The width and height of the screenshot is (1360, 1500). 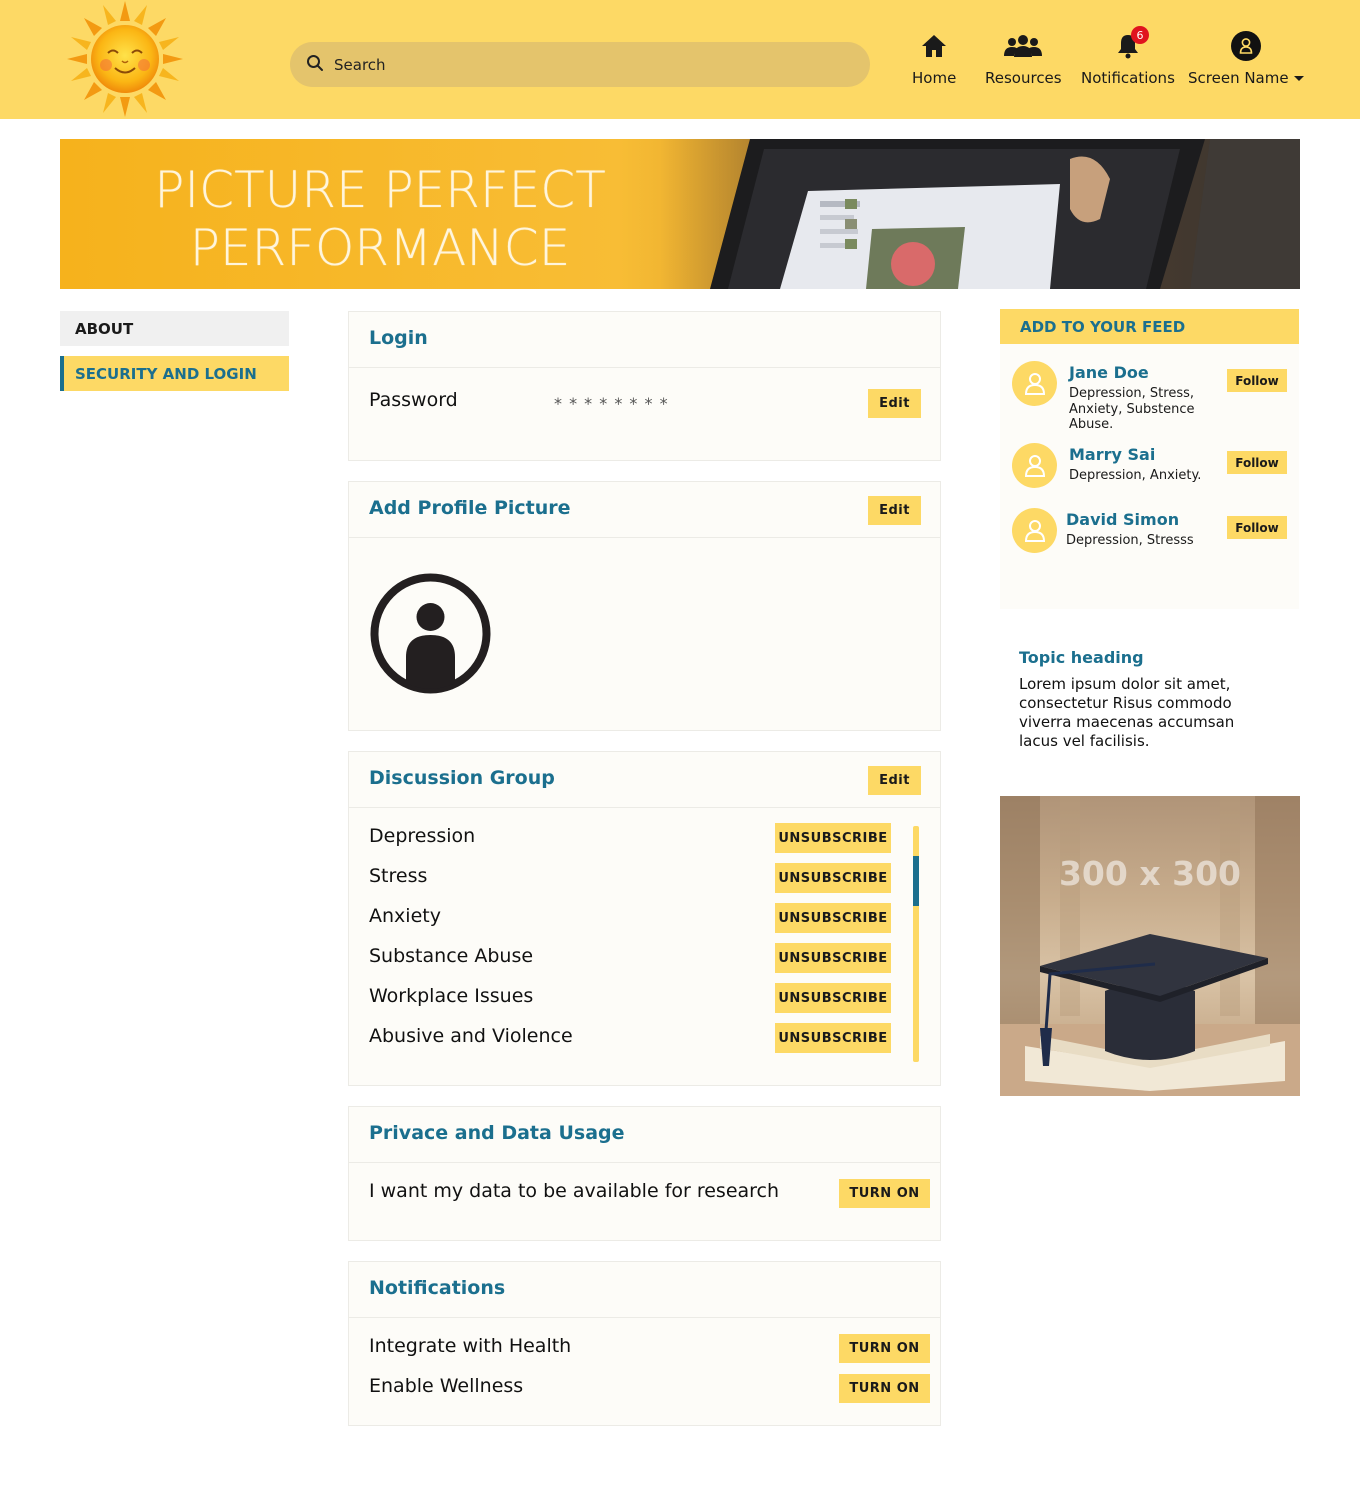 I want to click on nav-notifications-label: Notifications, so click(x=1128, y=78).